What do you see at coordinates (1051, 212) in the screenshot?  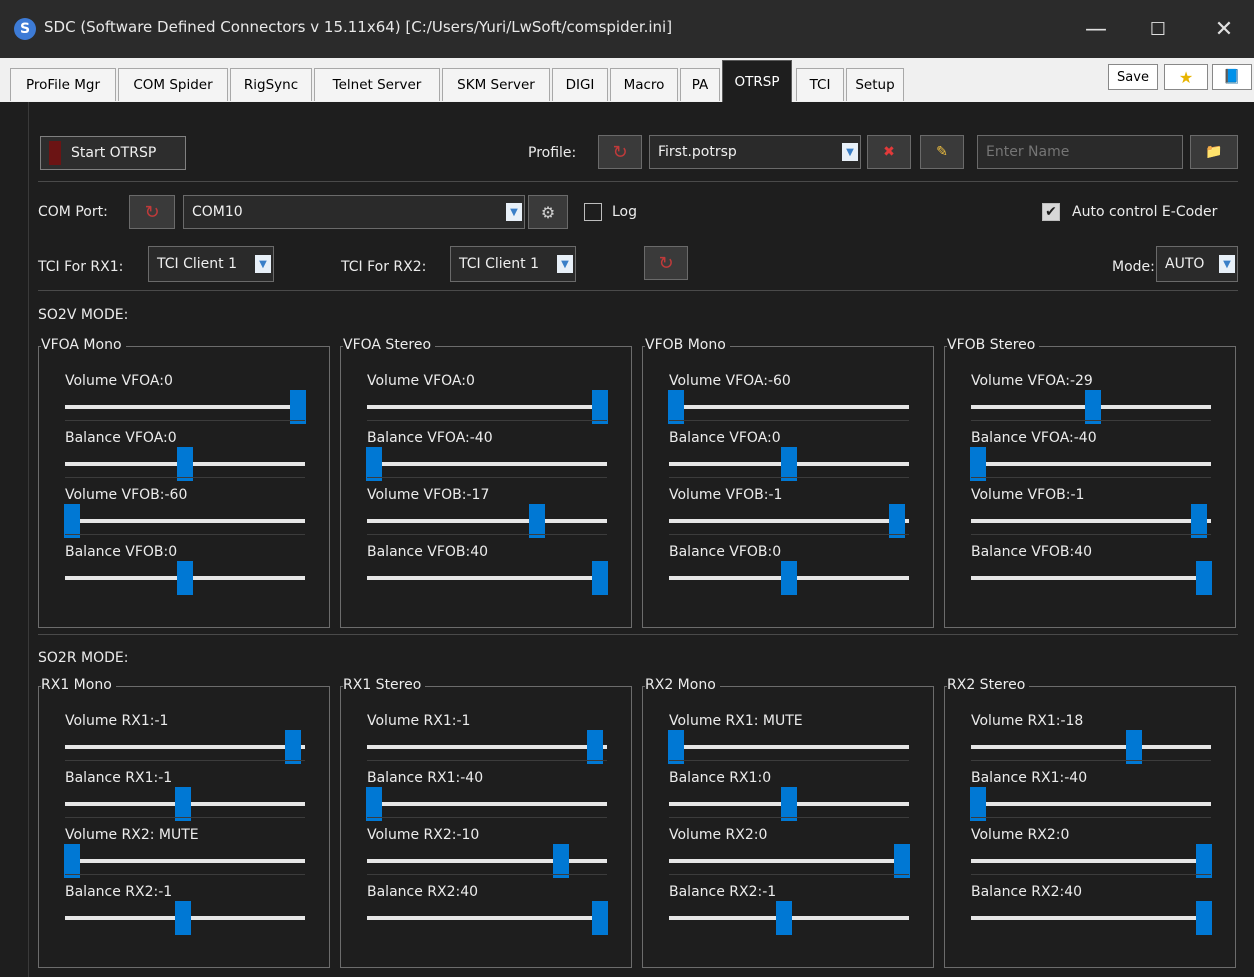 I see `auto-control-checkbox: ✔` at bounding box center [1051, 212].